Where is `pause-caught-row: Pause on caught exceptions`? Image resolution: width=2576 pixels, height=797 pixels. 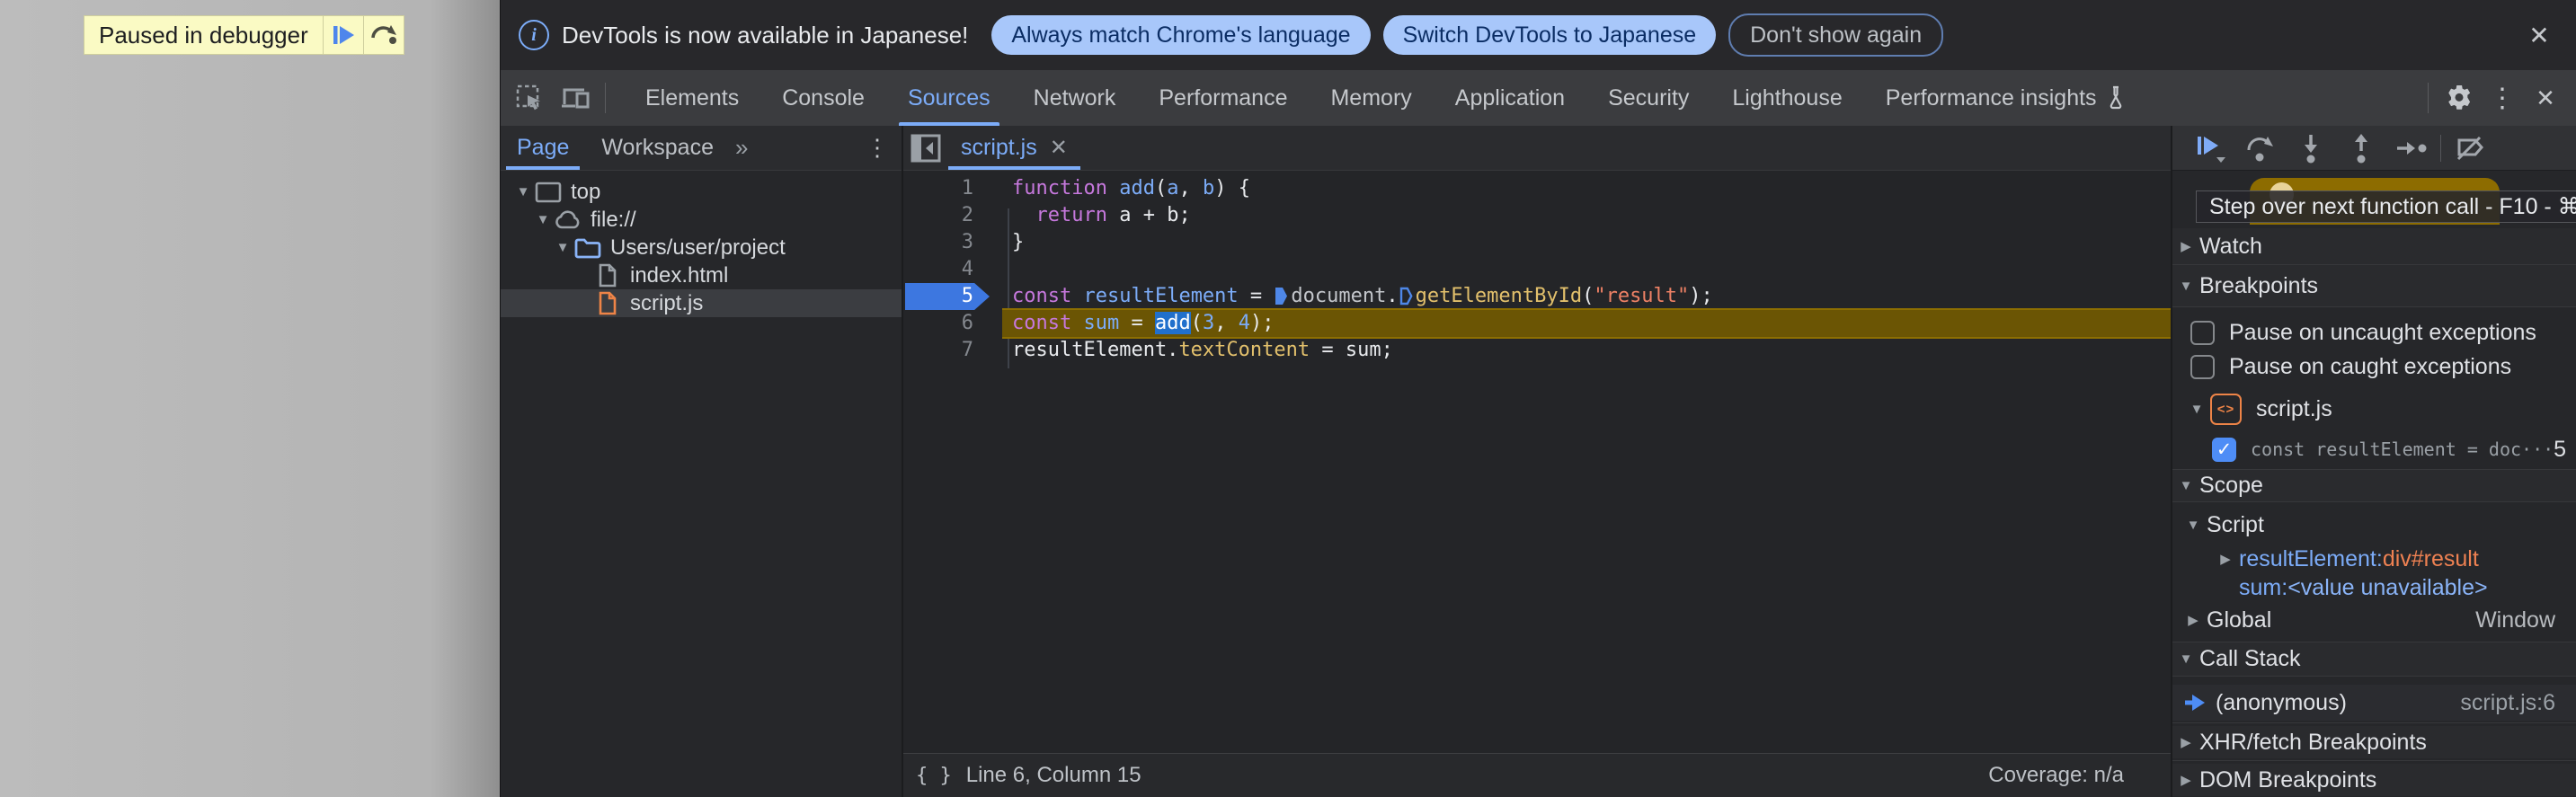 pause-caught-row: Pause on caught exceptions is located at coordinates (2374, 366).